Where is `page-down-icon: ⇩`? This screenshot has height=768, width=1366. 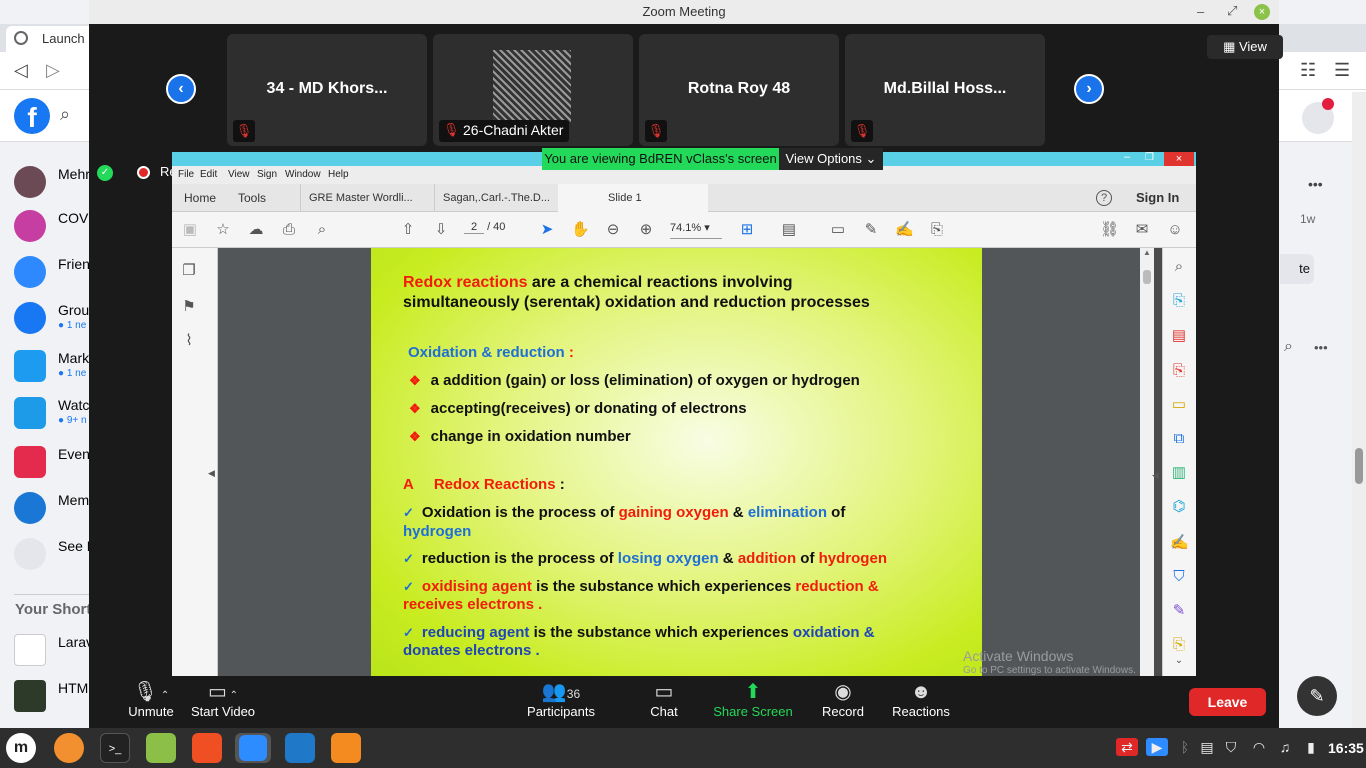
page-down-icon: ⇩ is located at coordinates (441, 230).